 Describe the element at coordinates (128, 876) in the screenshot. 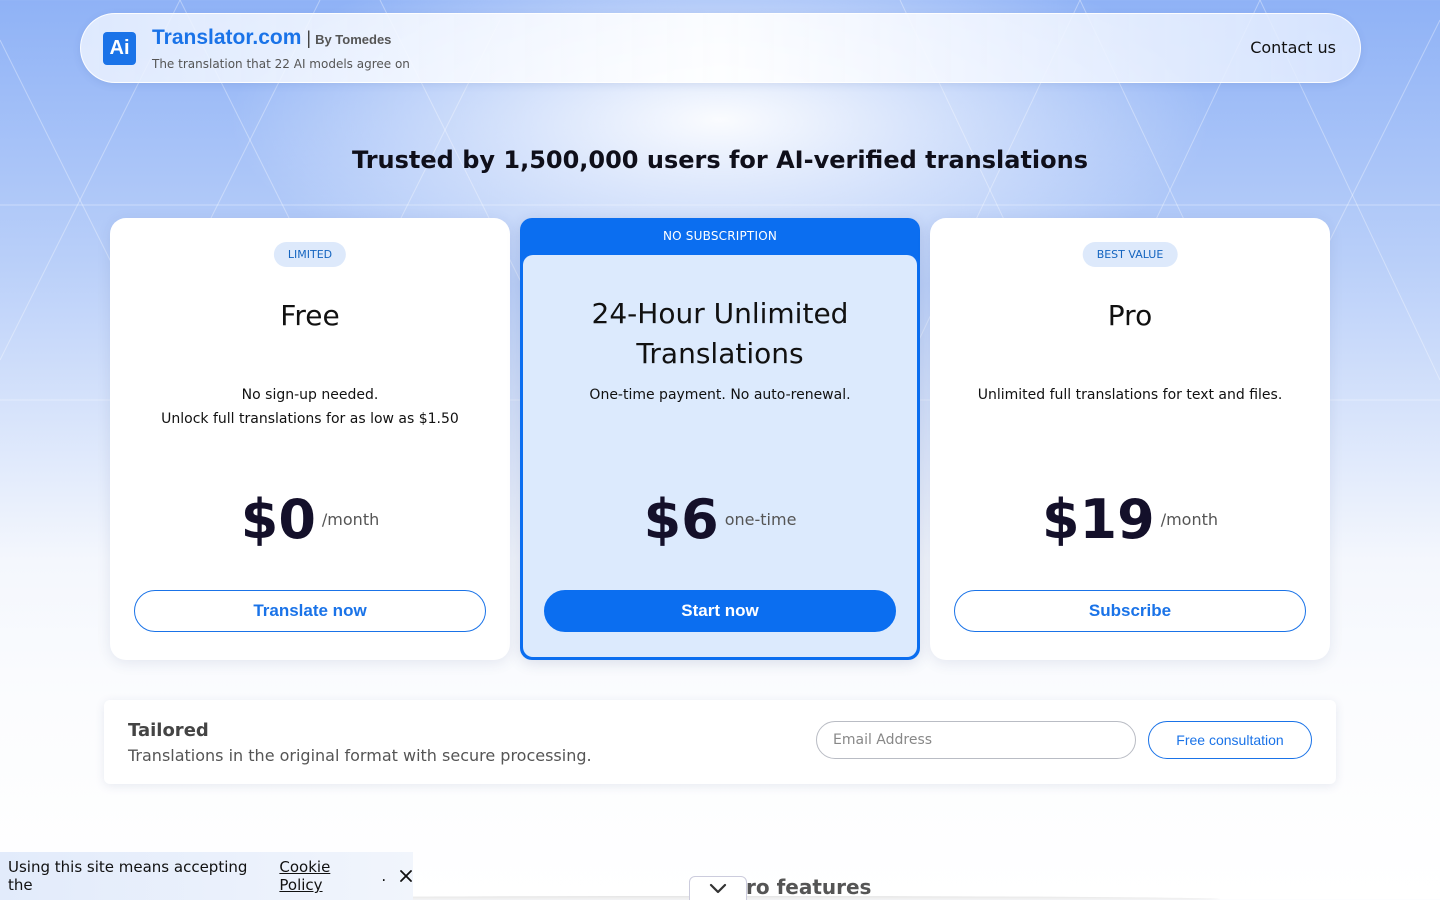

I see `cookie-text: Using this site means accepting the` at that location.